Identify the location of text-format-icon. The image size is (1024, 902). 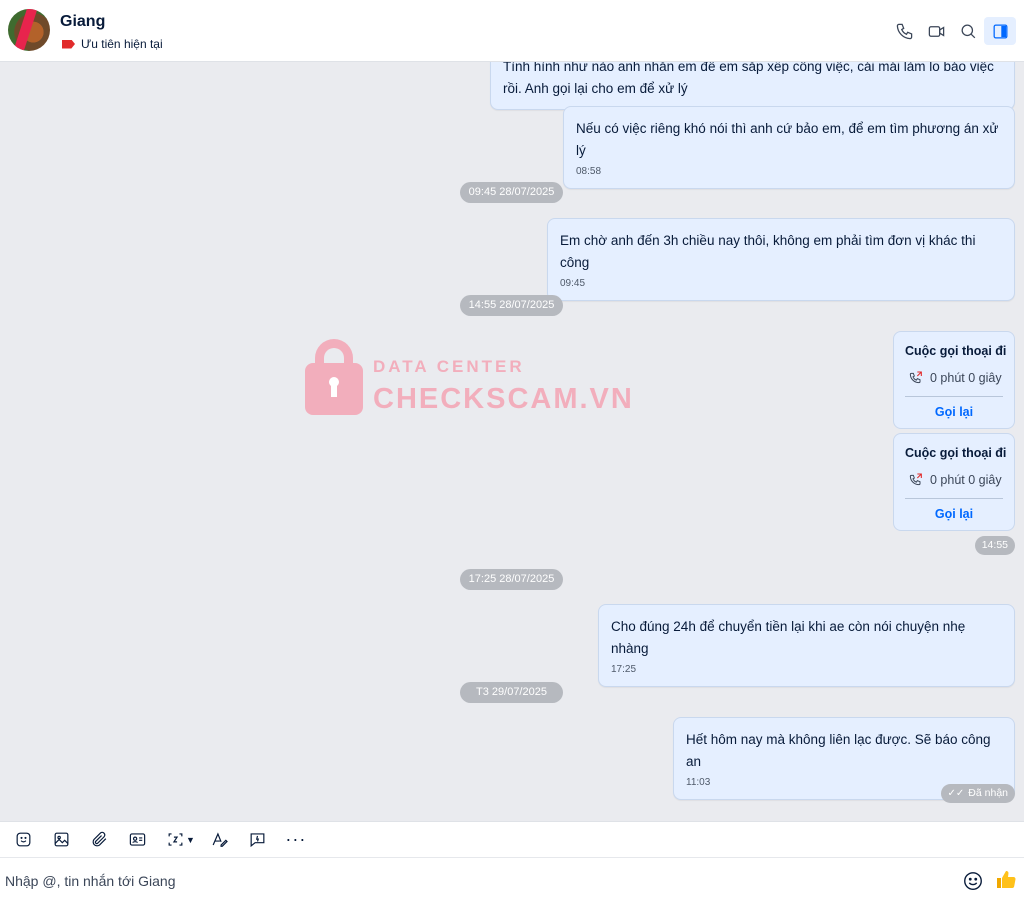
(221, 839).